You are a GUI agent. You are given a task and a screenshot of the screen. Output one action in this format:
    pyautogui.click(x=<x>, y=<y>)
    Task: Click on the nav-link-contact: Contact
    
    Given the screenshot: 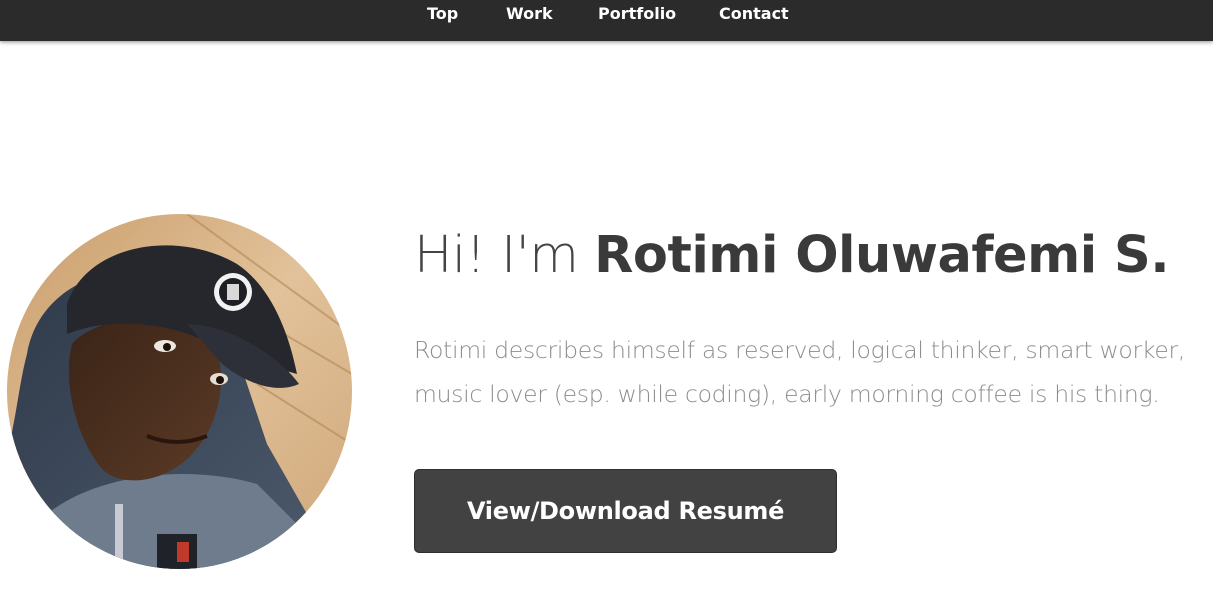 What is the action you would take?
    pyautogui.click(x=754, y=13)
    